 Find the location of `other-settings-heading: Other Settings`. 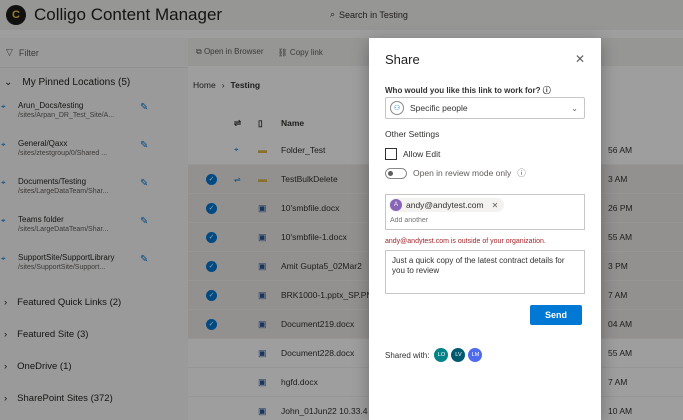

other-settings-heading: Other Settings is located at coordinates (412, 134).